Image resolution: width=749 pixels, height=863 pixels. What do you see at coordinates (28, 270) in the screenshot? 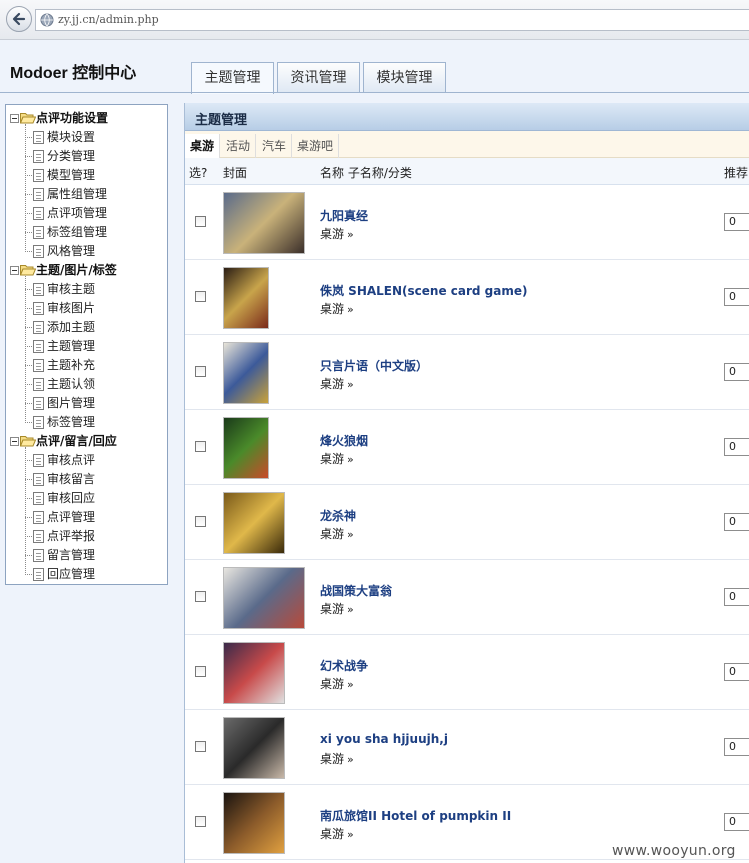
I see `folder-open-icon` at bounding box center [28, 270].